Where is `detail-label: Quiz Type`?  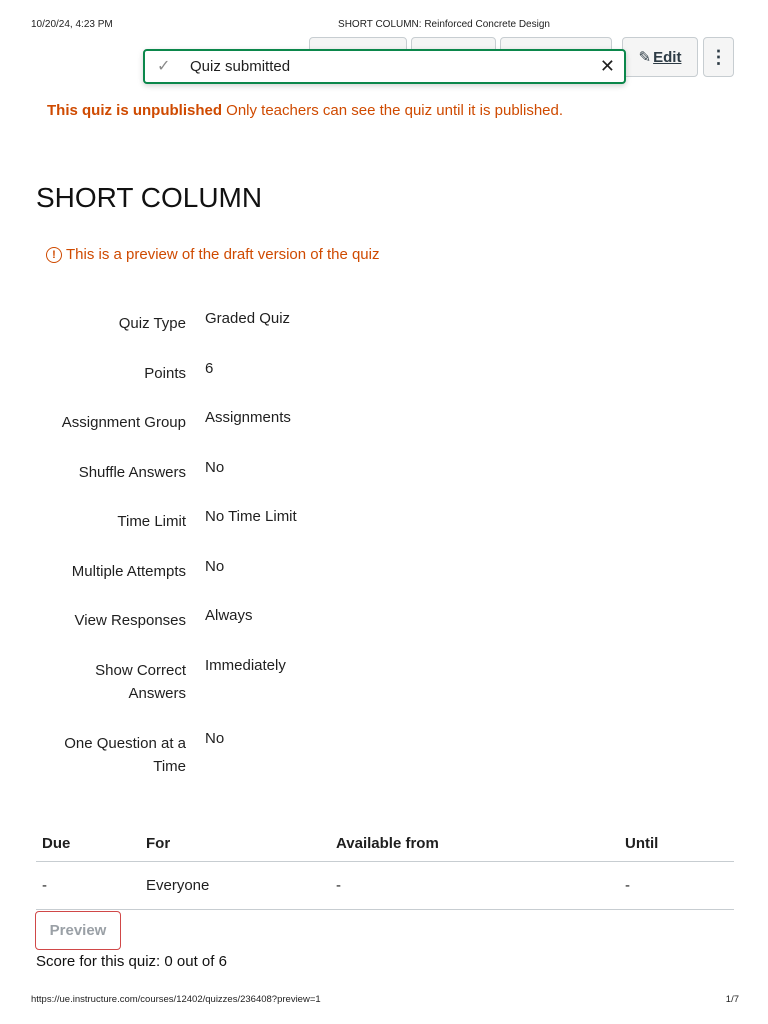
detail-label: Quiz Type is located at coordinates (152, 323).